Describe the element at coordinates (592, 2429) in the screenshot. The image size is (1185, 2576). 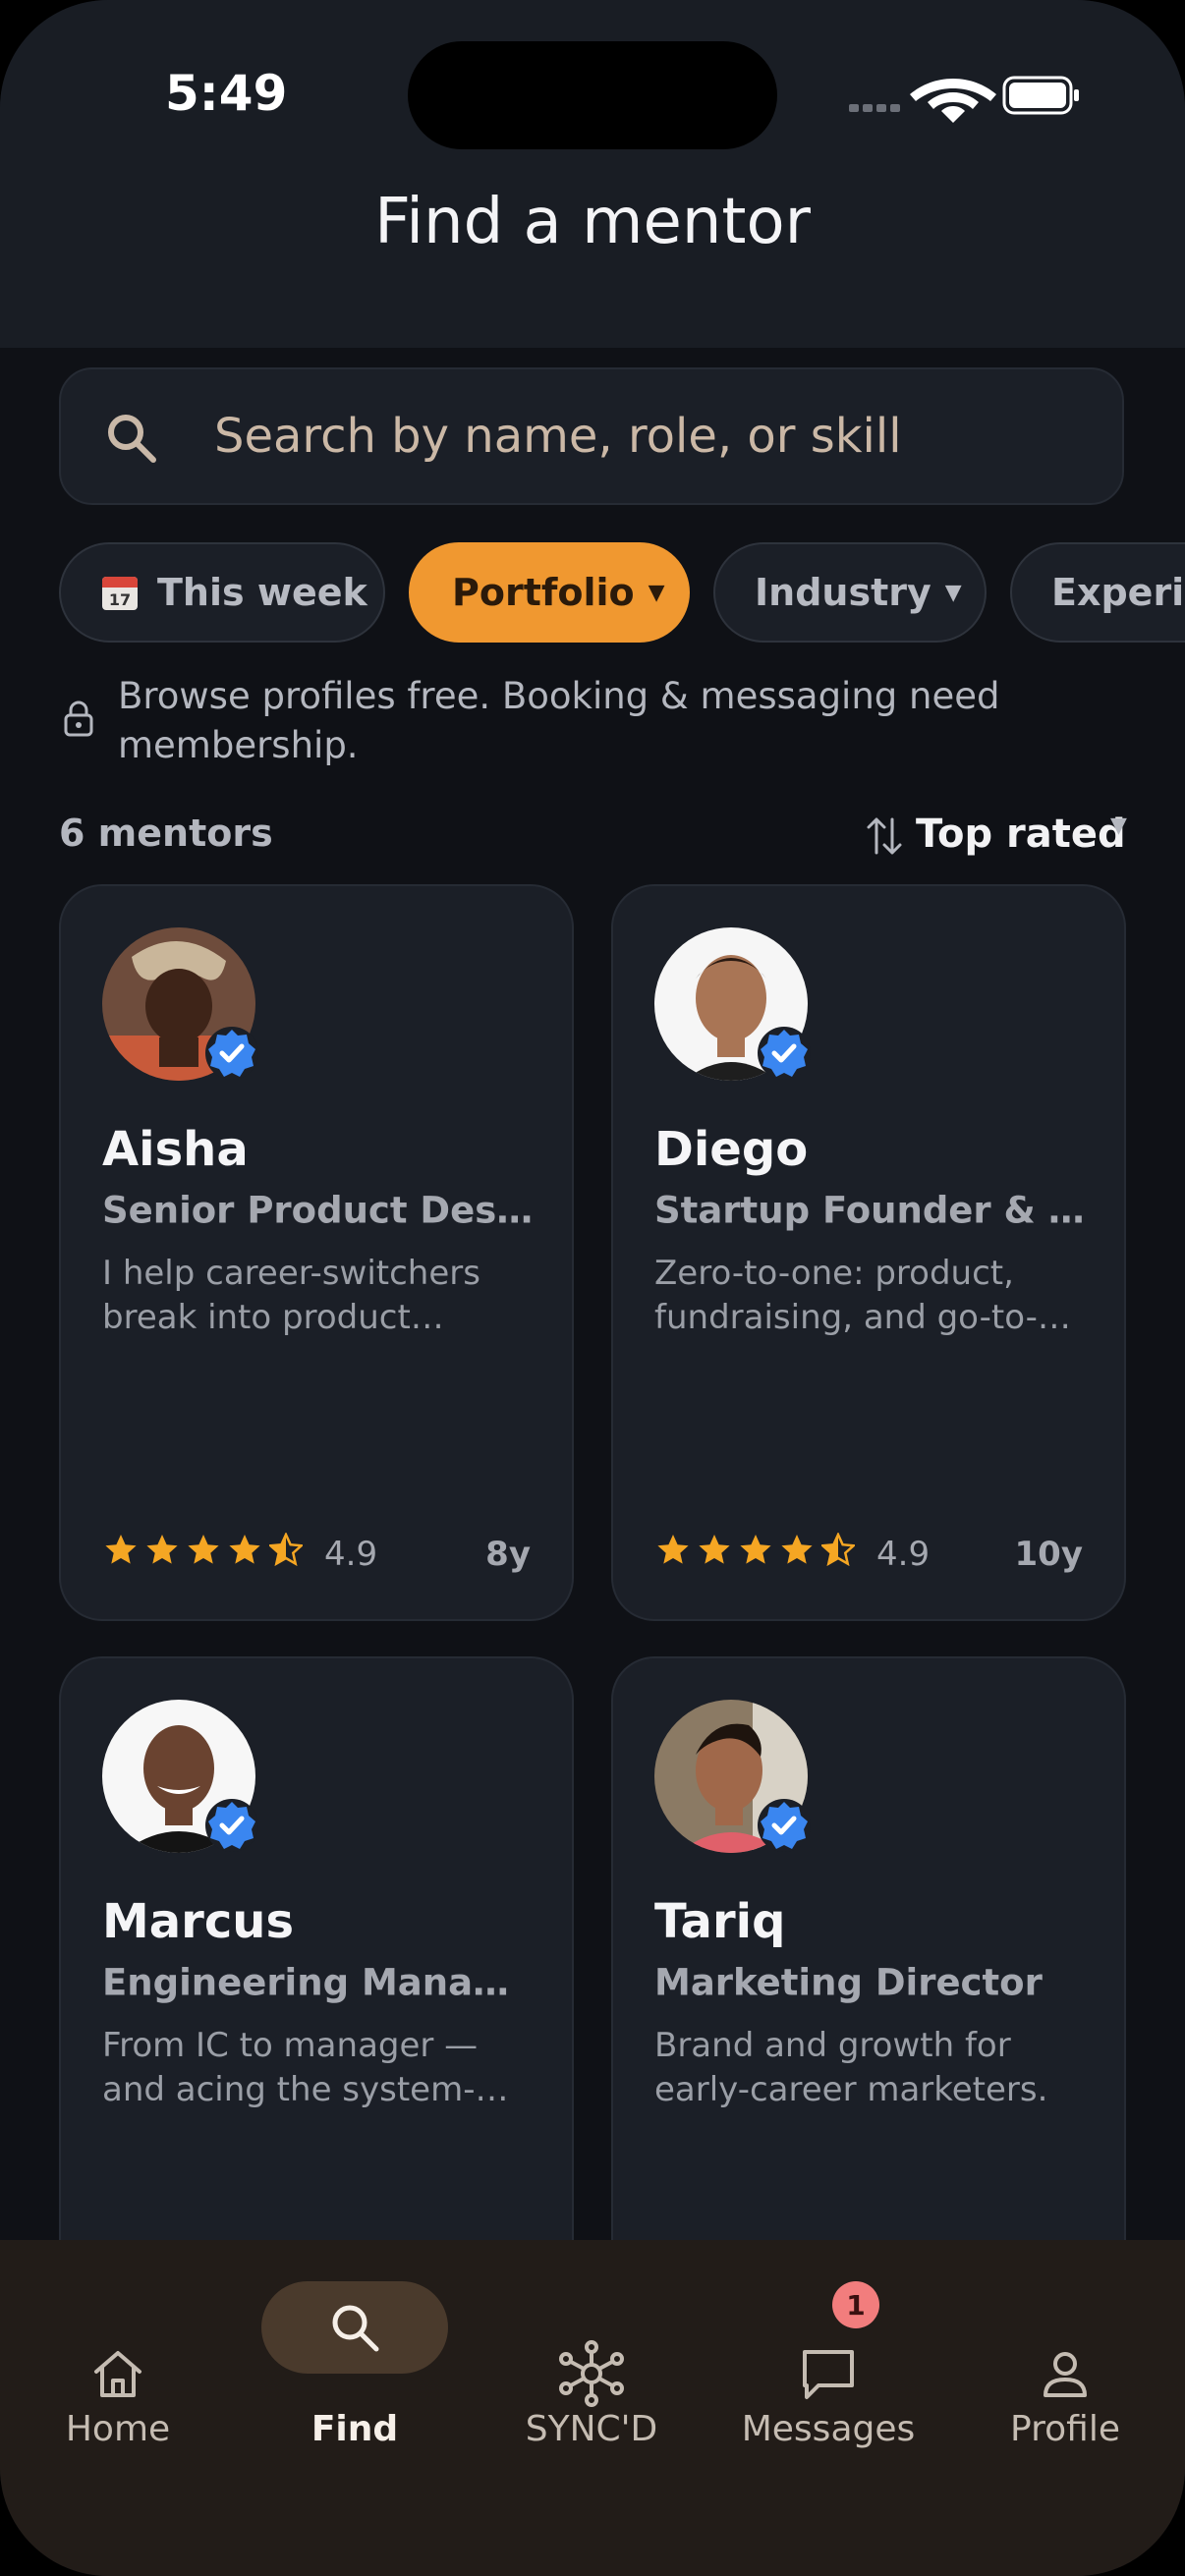
I see `tab-label: SYNC'D` at that location.